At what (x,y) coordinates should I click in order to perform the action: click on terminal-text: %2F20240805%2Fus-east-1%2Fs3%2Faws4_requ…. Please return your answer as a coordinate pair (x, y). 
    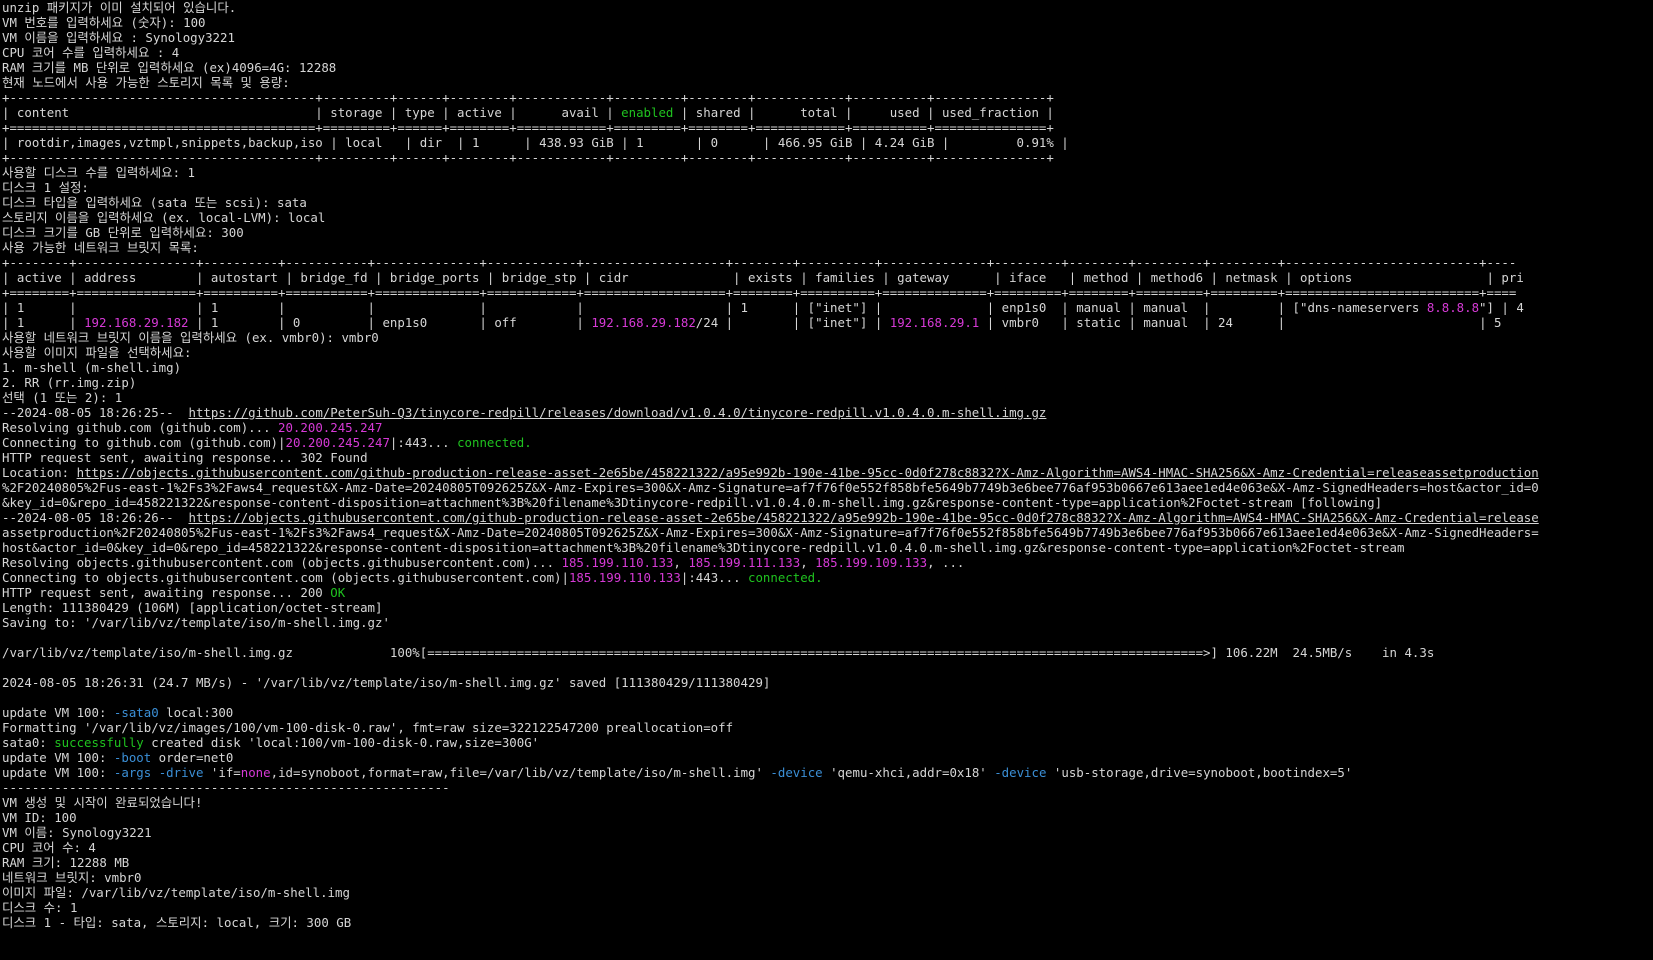
    Looking at the image, I should click on (770, 487).